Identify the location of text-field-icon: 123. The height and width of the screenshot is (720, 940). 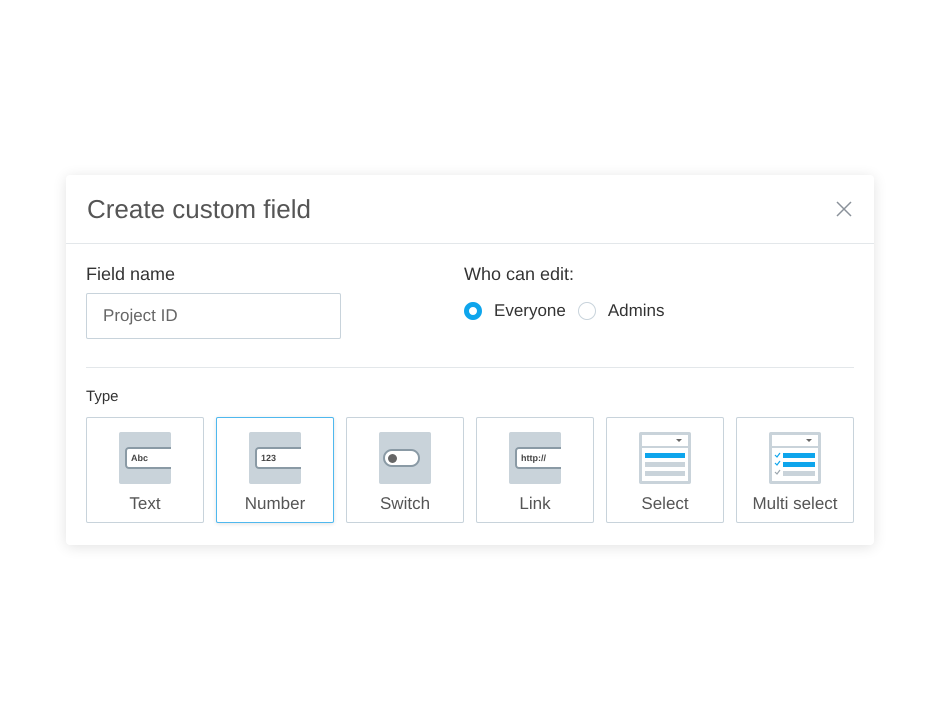
(275, 458).